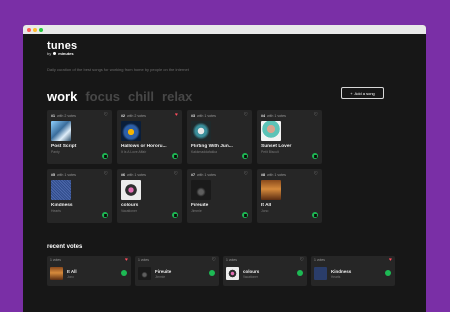 This screenshot has height=312, width=450. Describe the element at coordinates (204, 152) in the screenshot. I see `song-artist: Kakkmaddafakka` at that location.